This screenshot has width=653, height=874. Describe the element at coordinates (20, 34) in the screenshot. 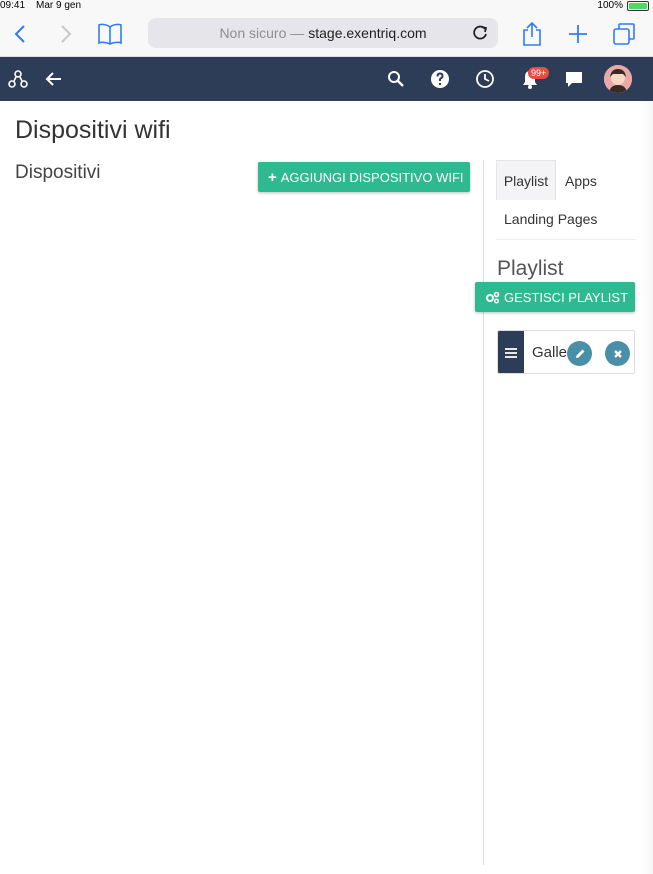

I see `back-icon` at that location.